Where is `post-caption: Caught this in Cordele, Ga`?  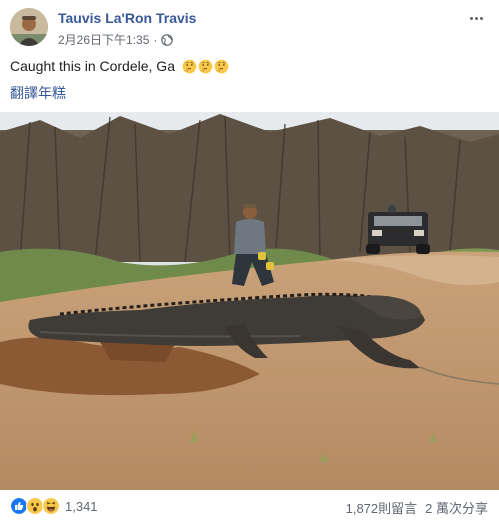 post-caption: Caught this in Cordele, Ga is located at coordinates (119, 66).